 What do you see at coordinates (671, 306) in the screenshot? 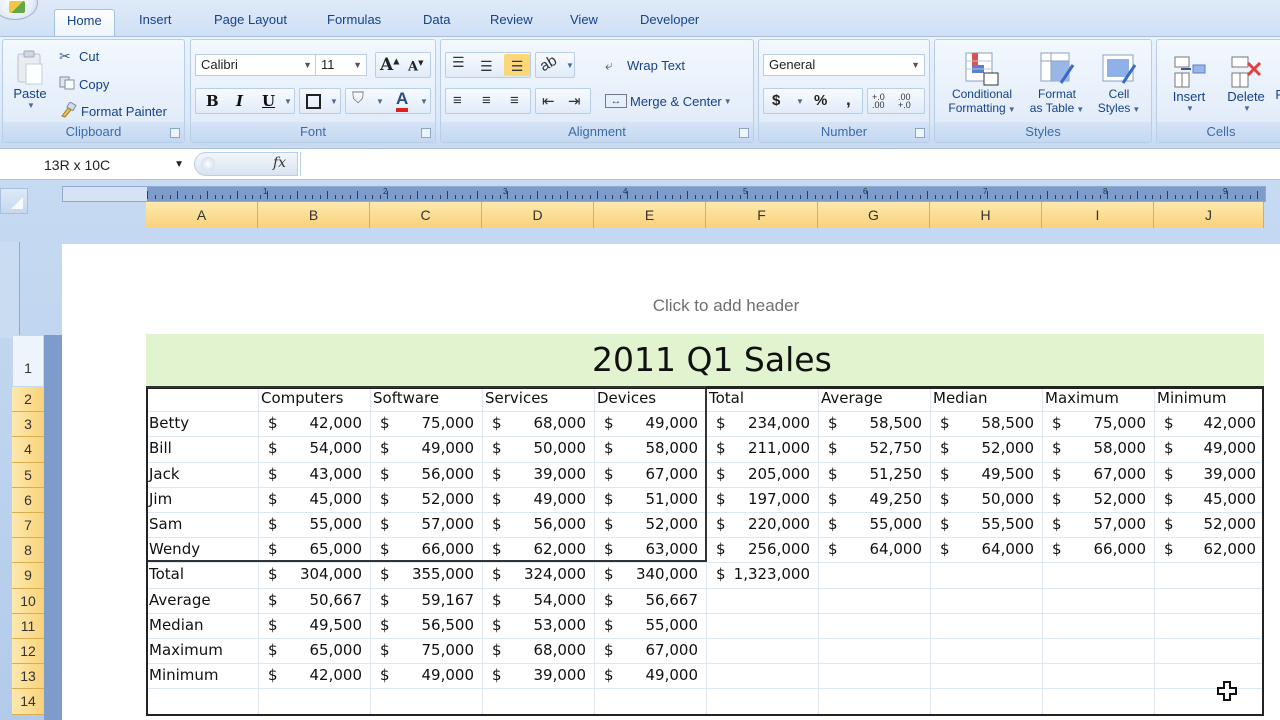
I see `add-header-prompt: Click to add header` at bounding box center [671, 306].